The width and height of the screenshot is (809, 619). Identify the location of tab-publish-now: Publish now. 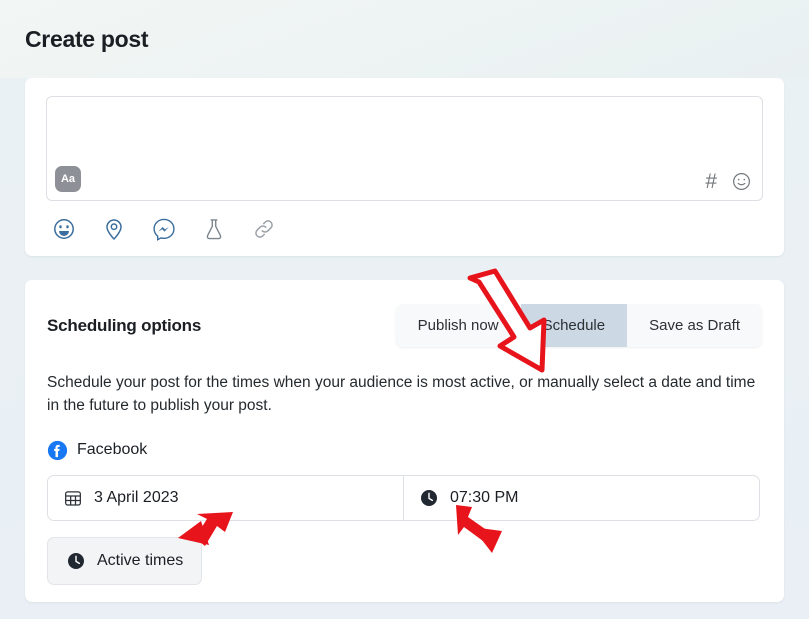
(458, 325).